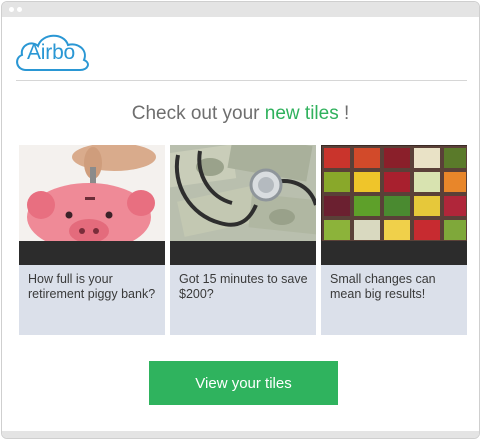 The image size is (483, 442). Describe the element at coordinates (243, 286) in the screenshot. I see `tile-caption: Got 15 minutes to save $200?` at that location.